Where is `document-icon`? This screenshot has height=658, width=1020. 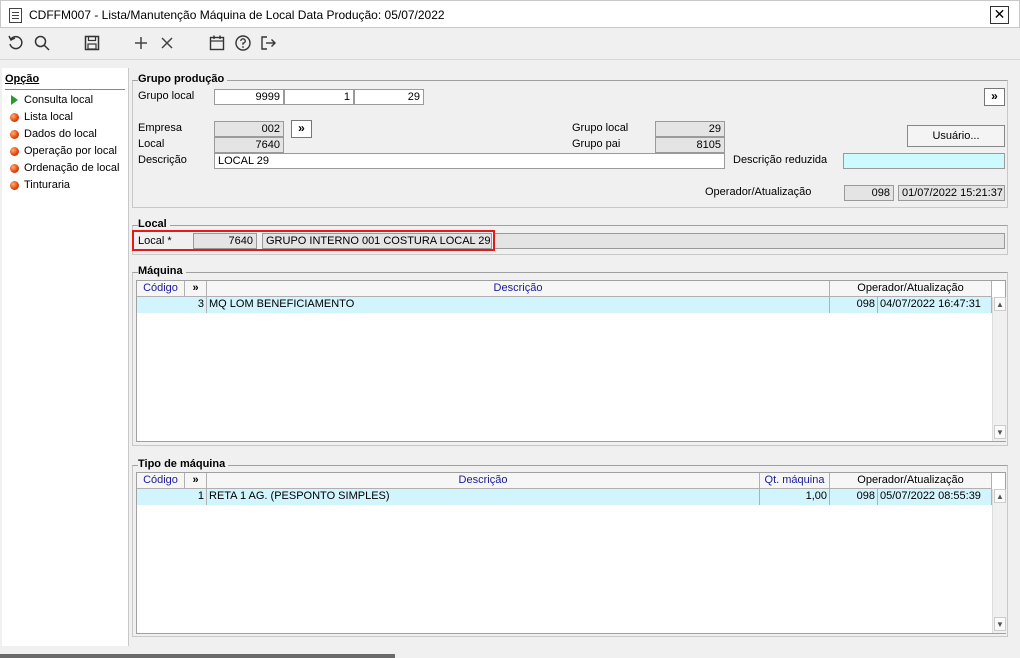
document-icon is located at coordinates (15, 15).